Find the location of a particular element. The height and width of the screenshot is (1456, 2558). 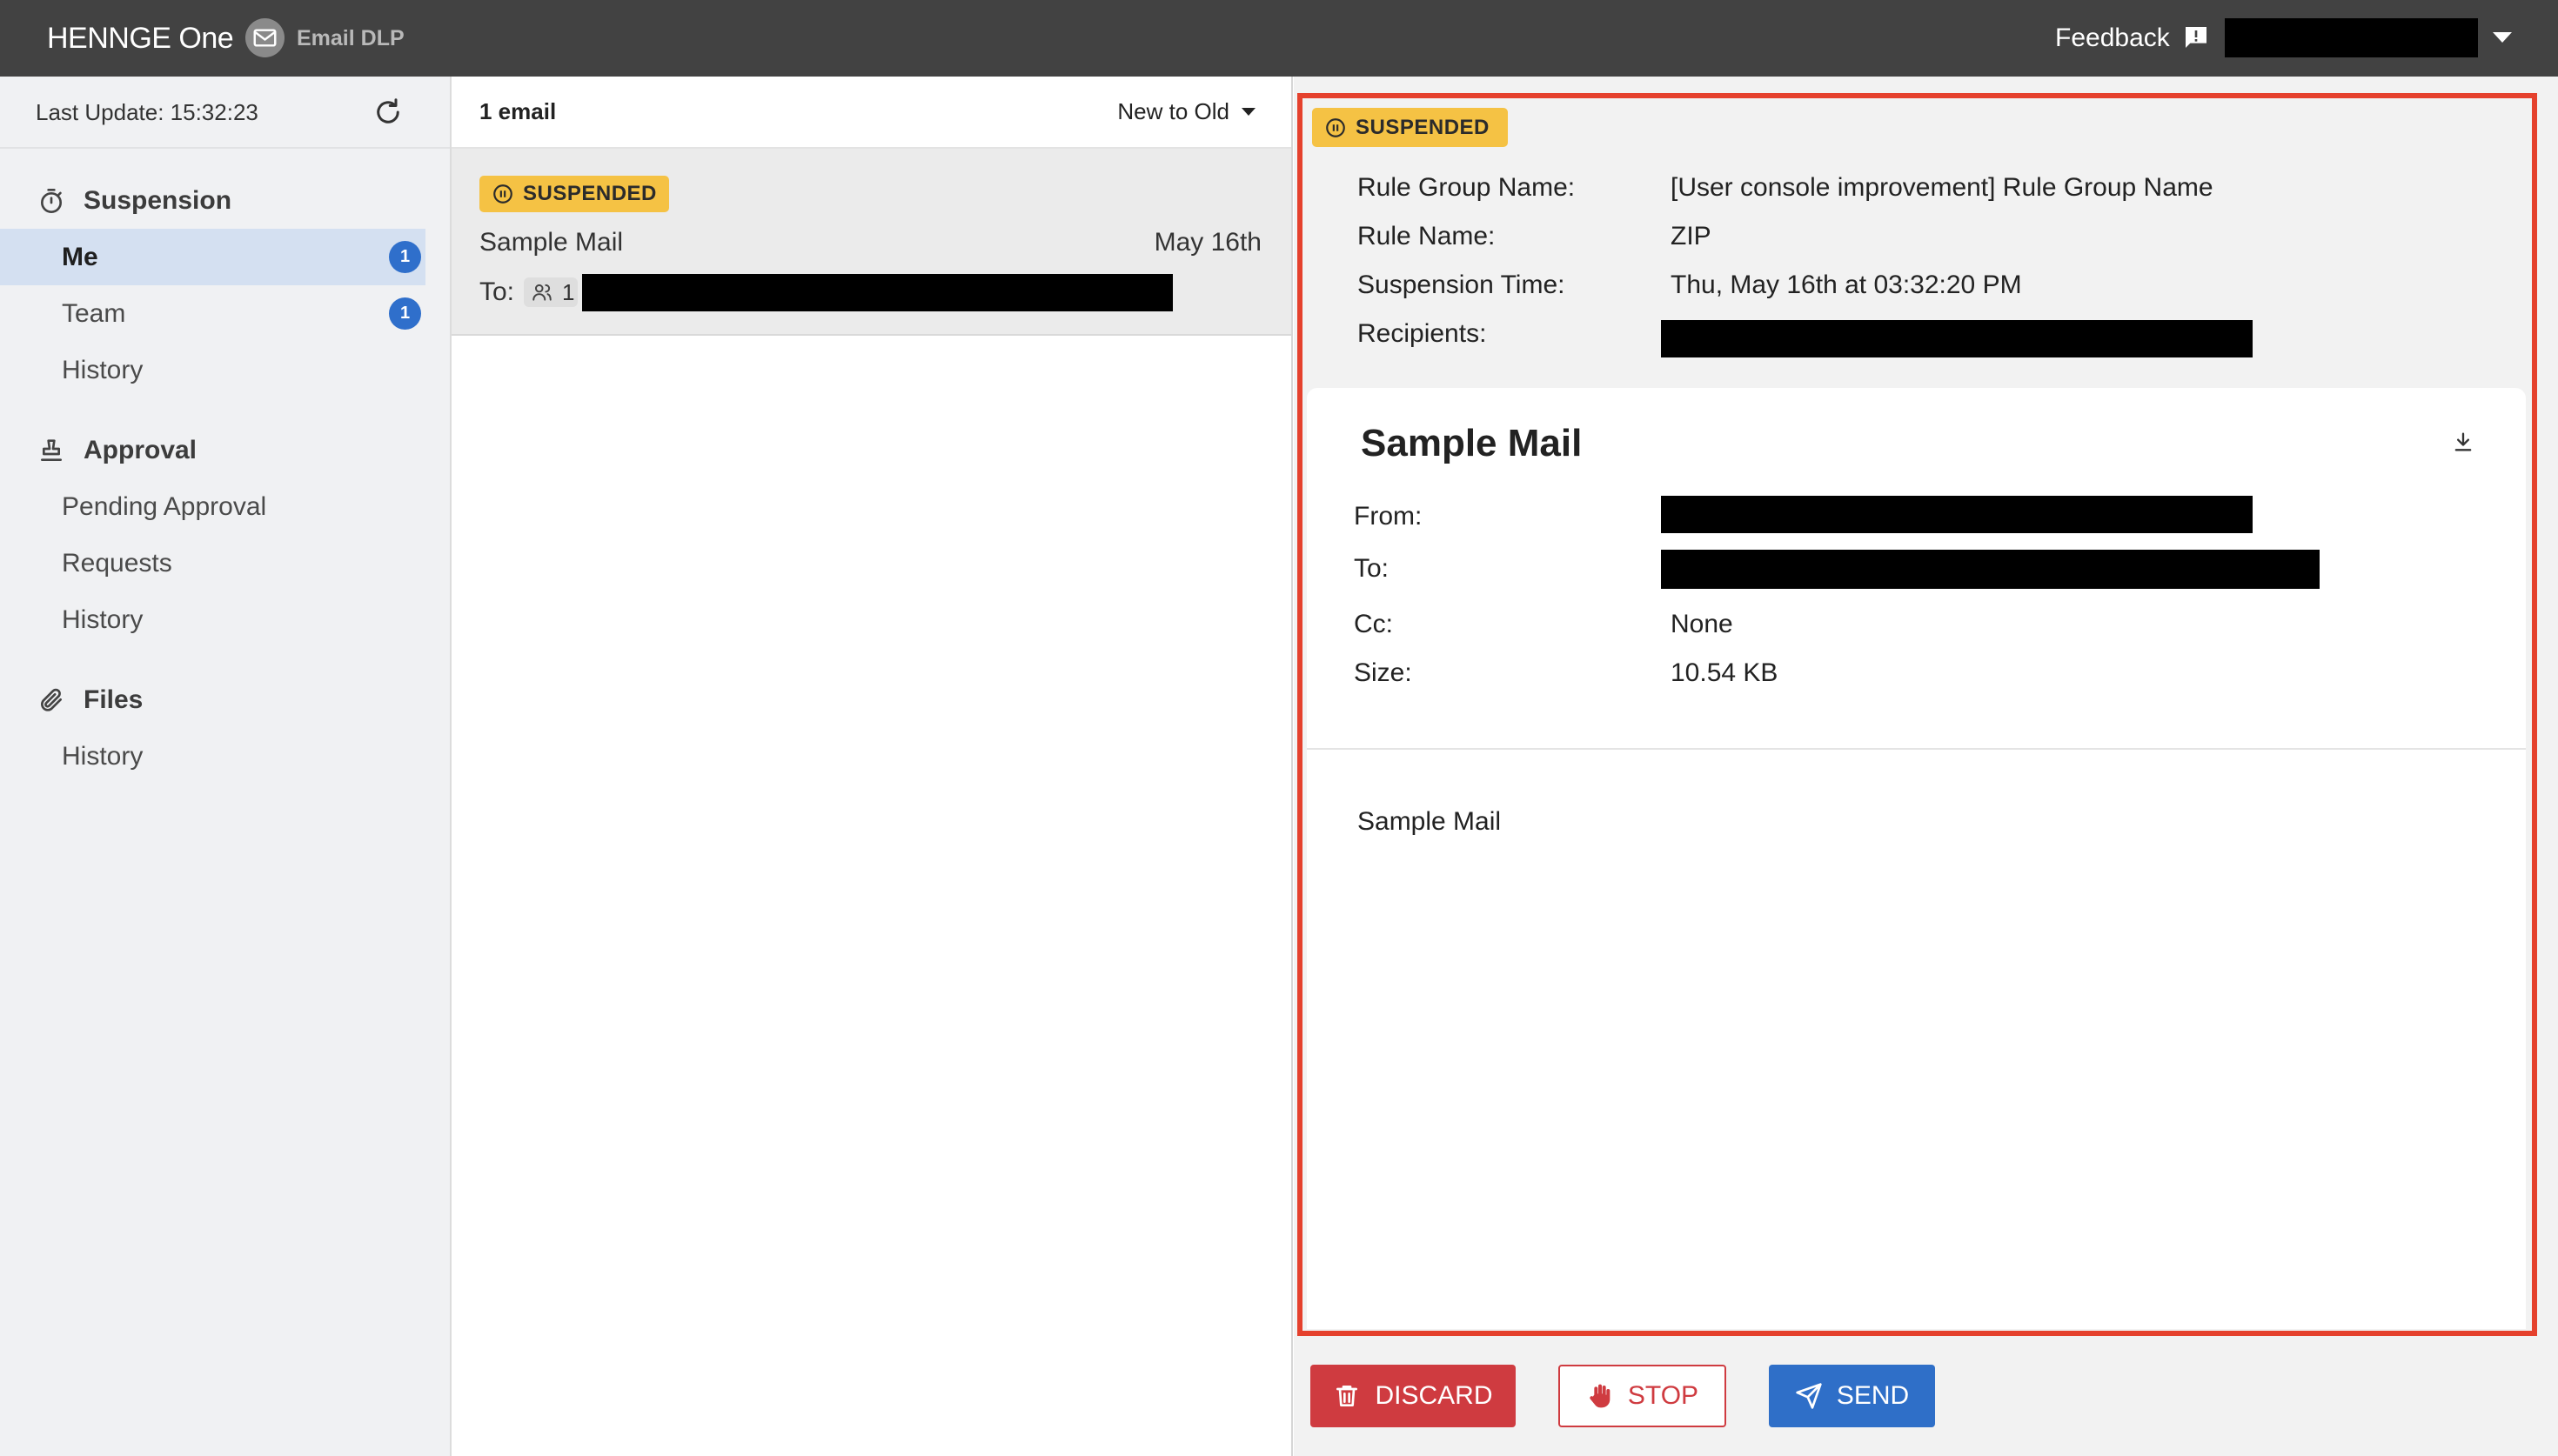

sidebar-item-pending-approval: Pending Approval is located at coordinates (212, 506).